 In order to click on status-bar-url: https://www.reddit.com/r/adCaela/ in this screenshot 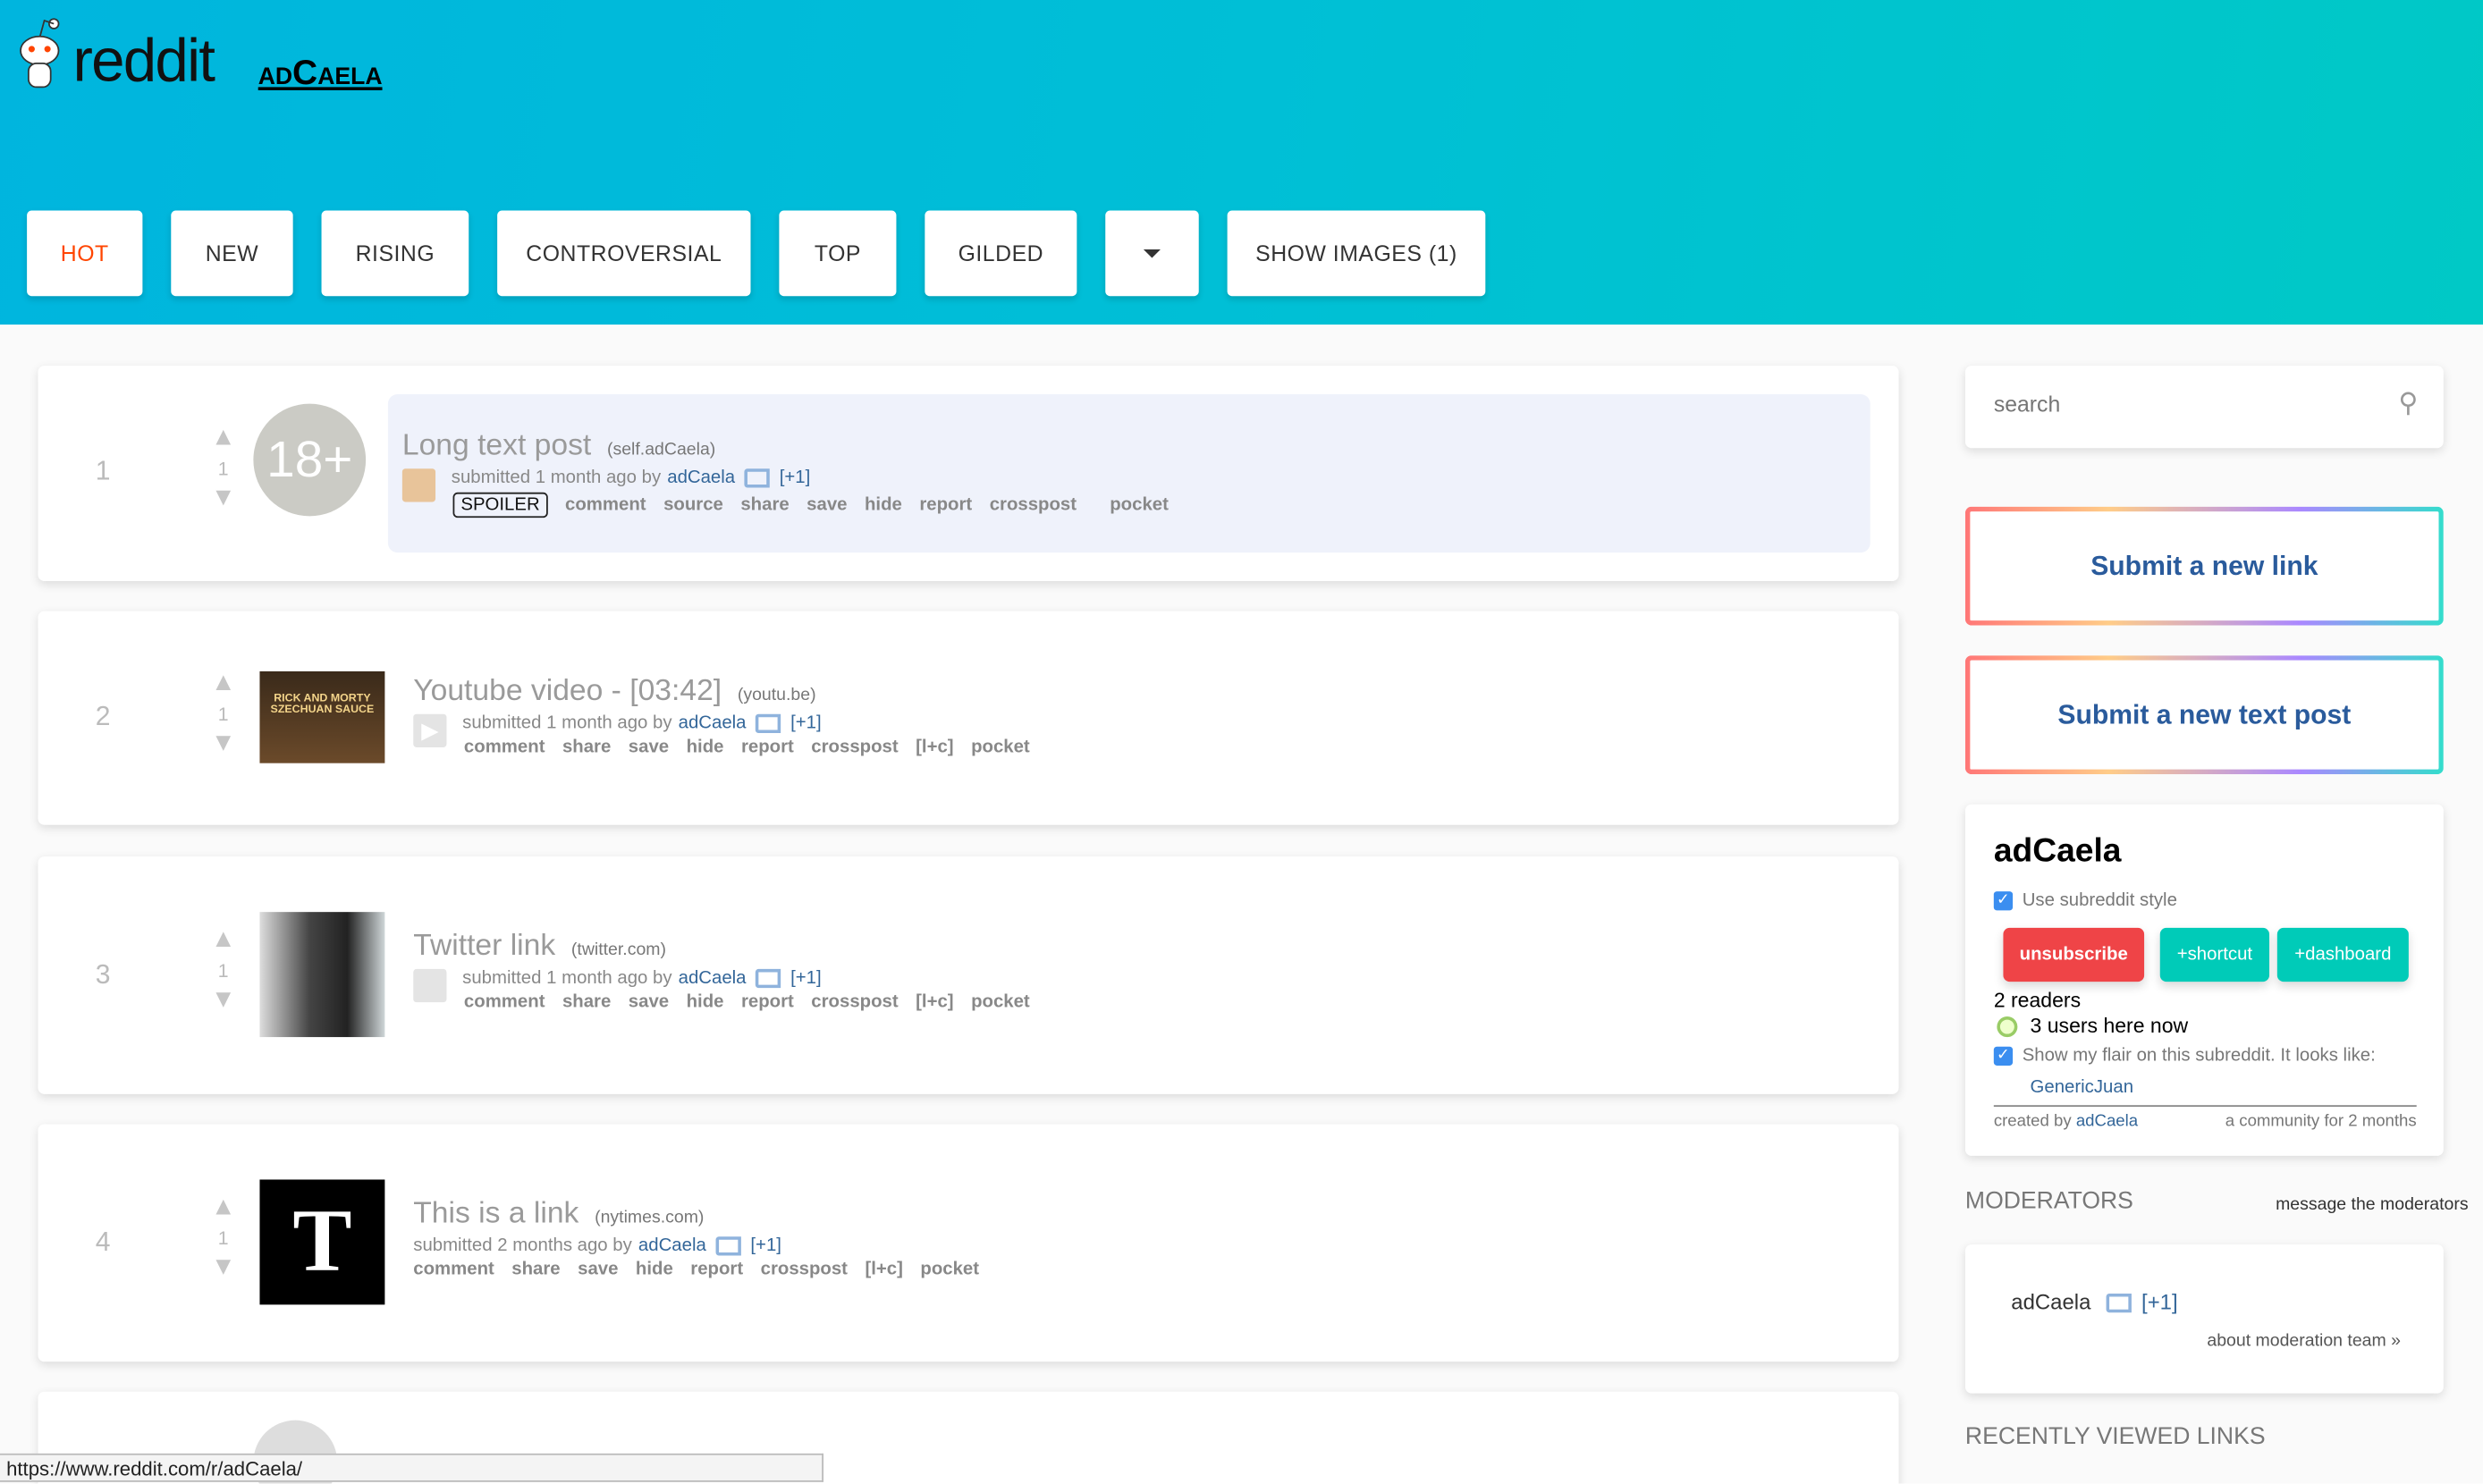, I will do `click(411, 1467)`.